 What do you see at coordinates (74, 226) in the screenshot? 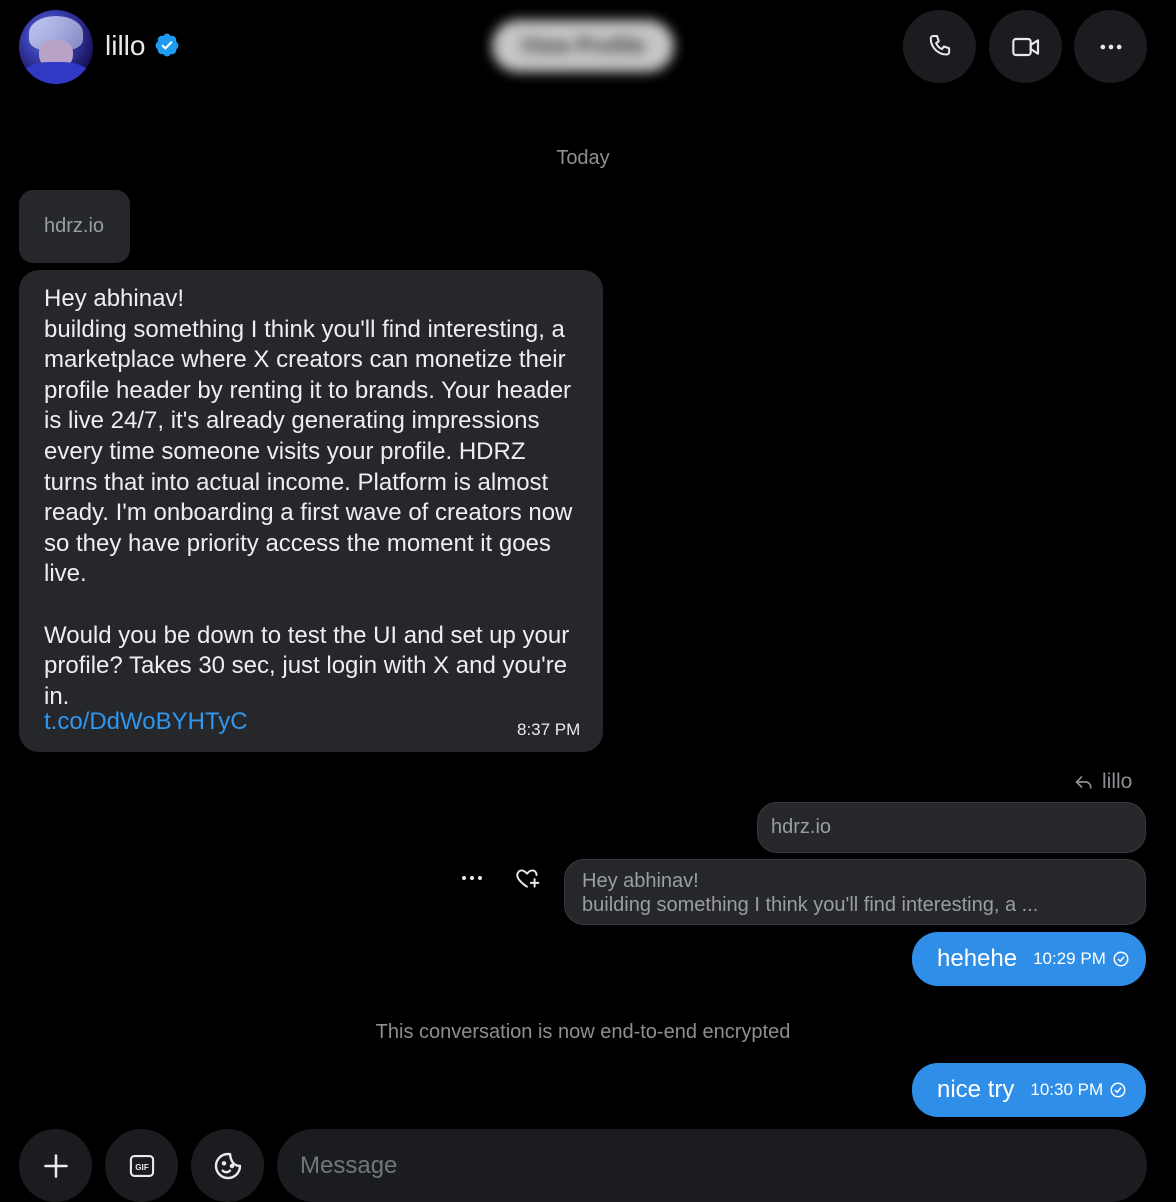
I see `incoming-link-preview: hdrz.io` at bounding box center [74, 226].